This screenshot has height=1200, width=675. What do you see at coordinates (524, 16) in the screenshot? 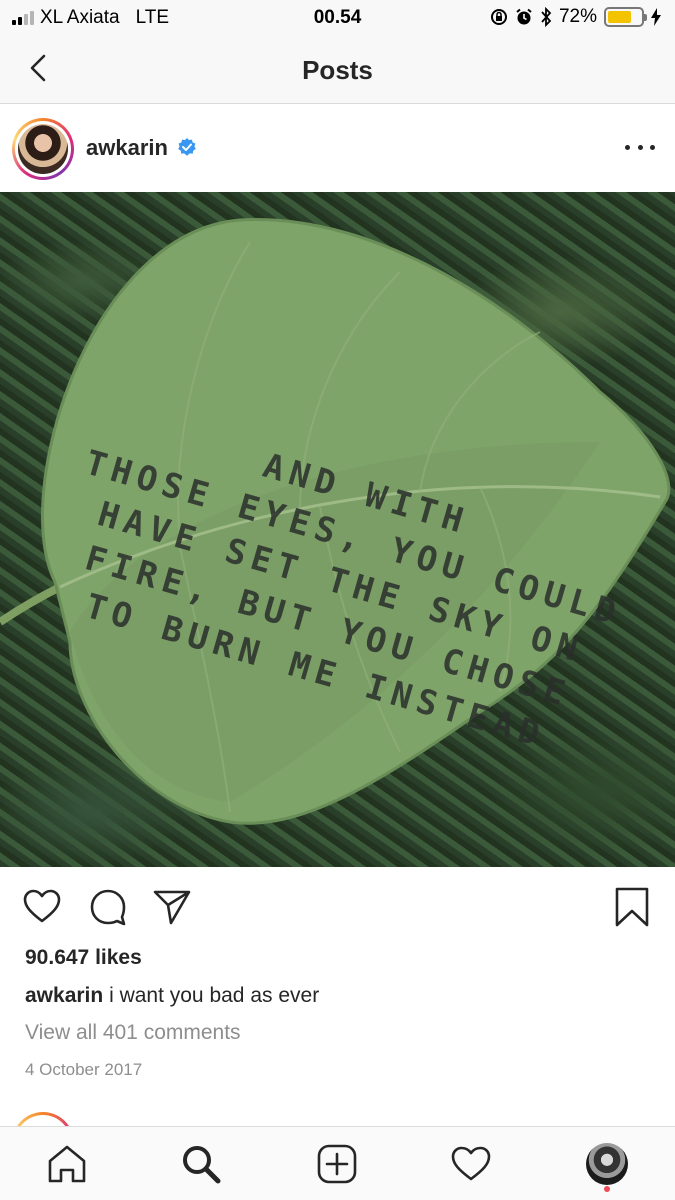
I see `alarm-icon` at bounding box center [524, 16].